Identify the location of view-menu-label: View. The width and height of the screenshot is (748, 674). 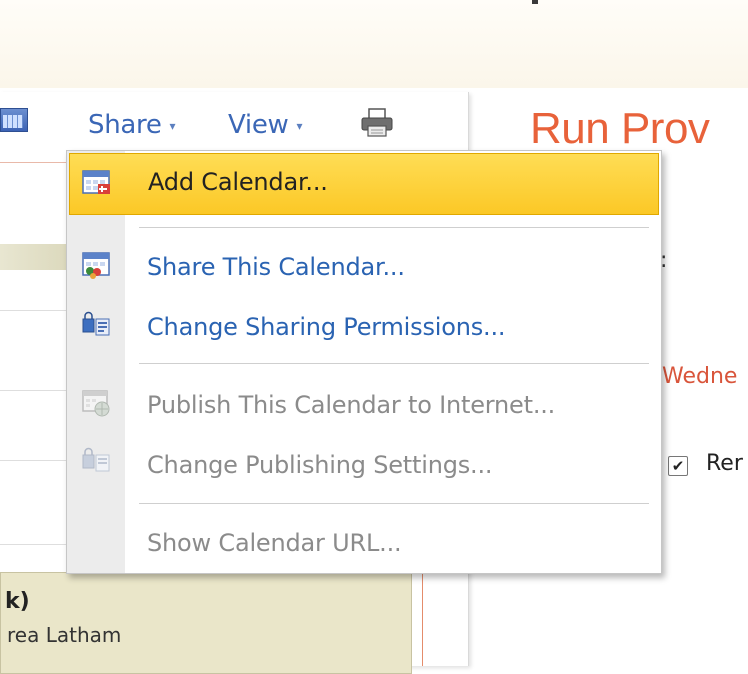
(258, 125).